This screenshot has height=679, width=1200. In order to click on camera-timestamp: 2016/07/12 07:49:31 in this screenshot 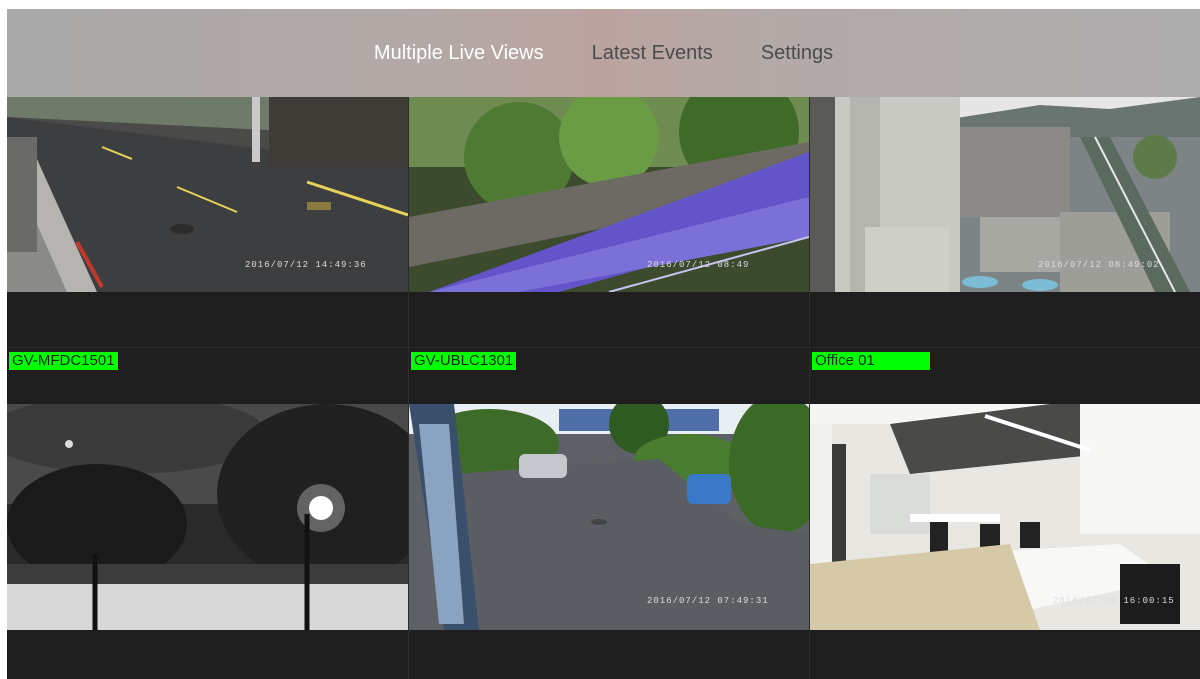, I will do `click(708, 601)`.